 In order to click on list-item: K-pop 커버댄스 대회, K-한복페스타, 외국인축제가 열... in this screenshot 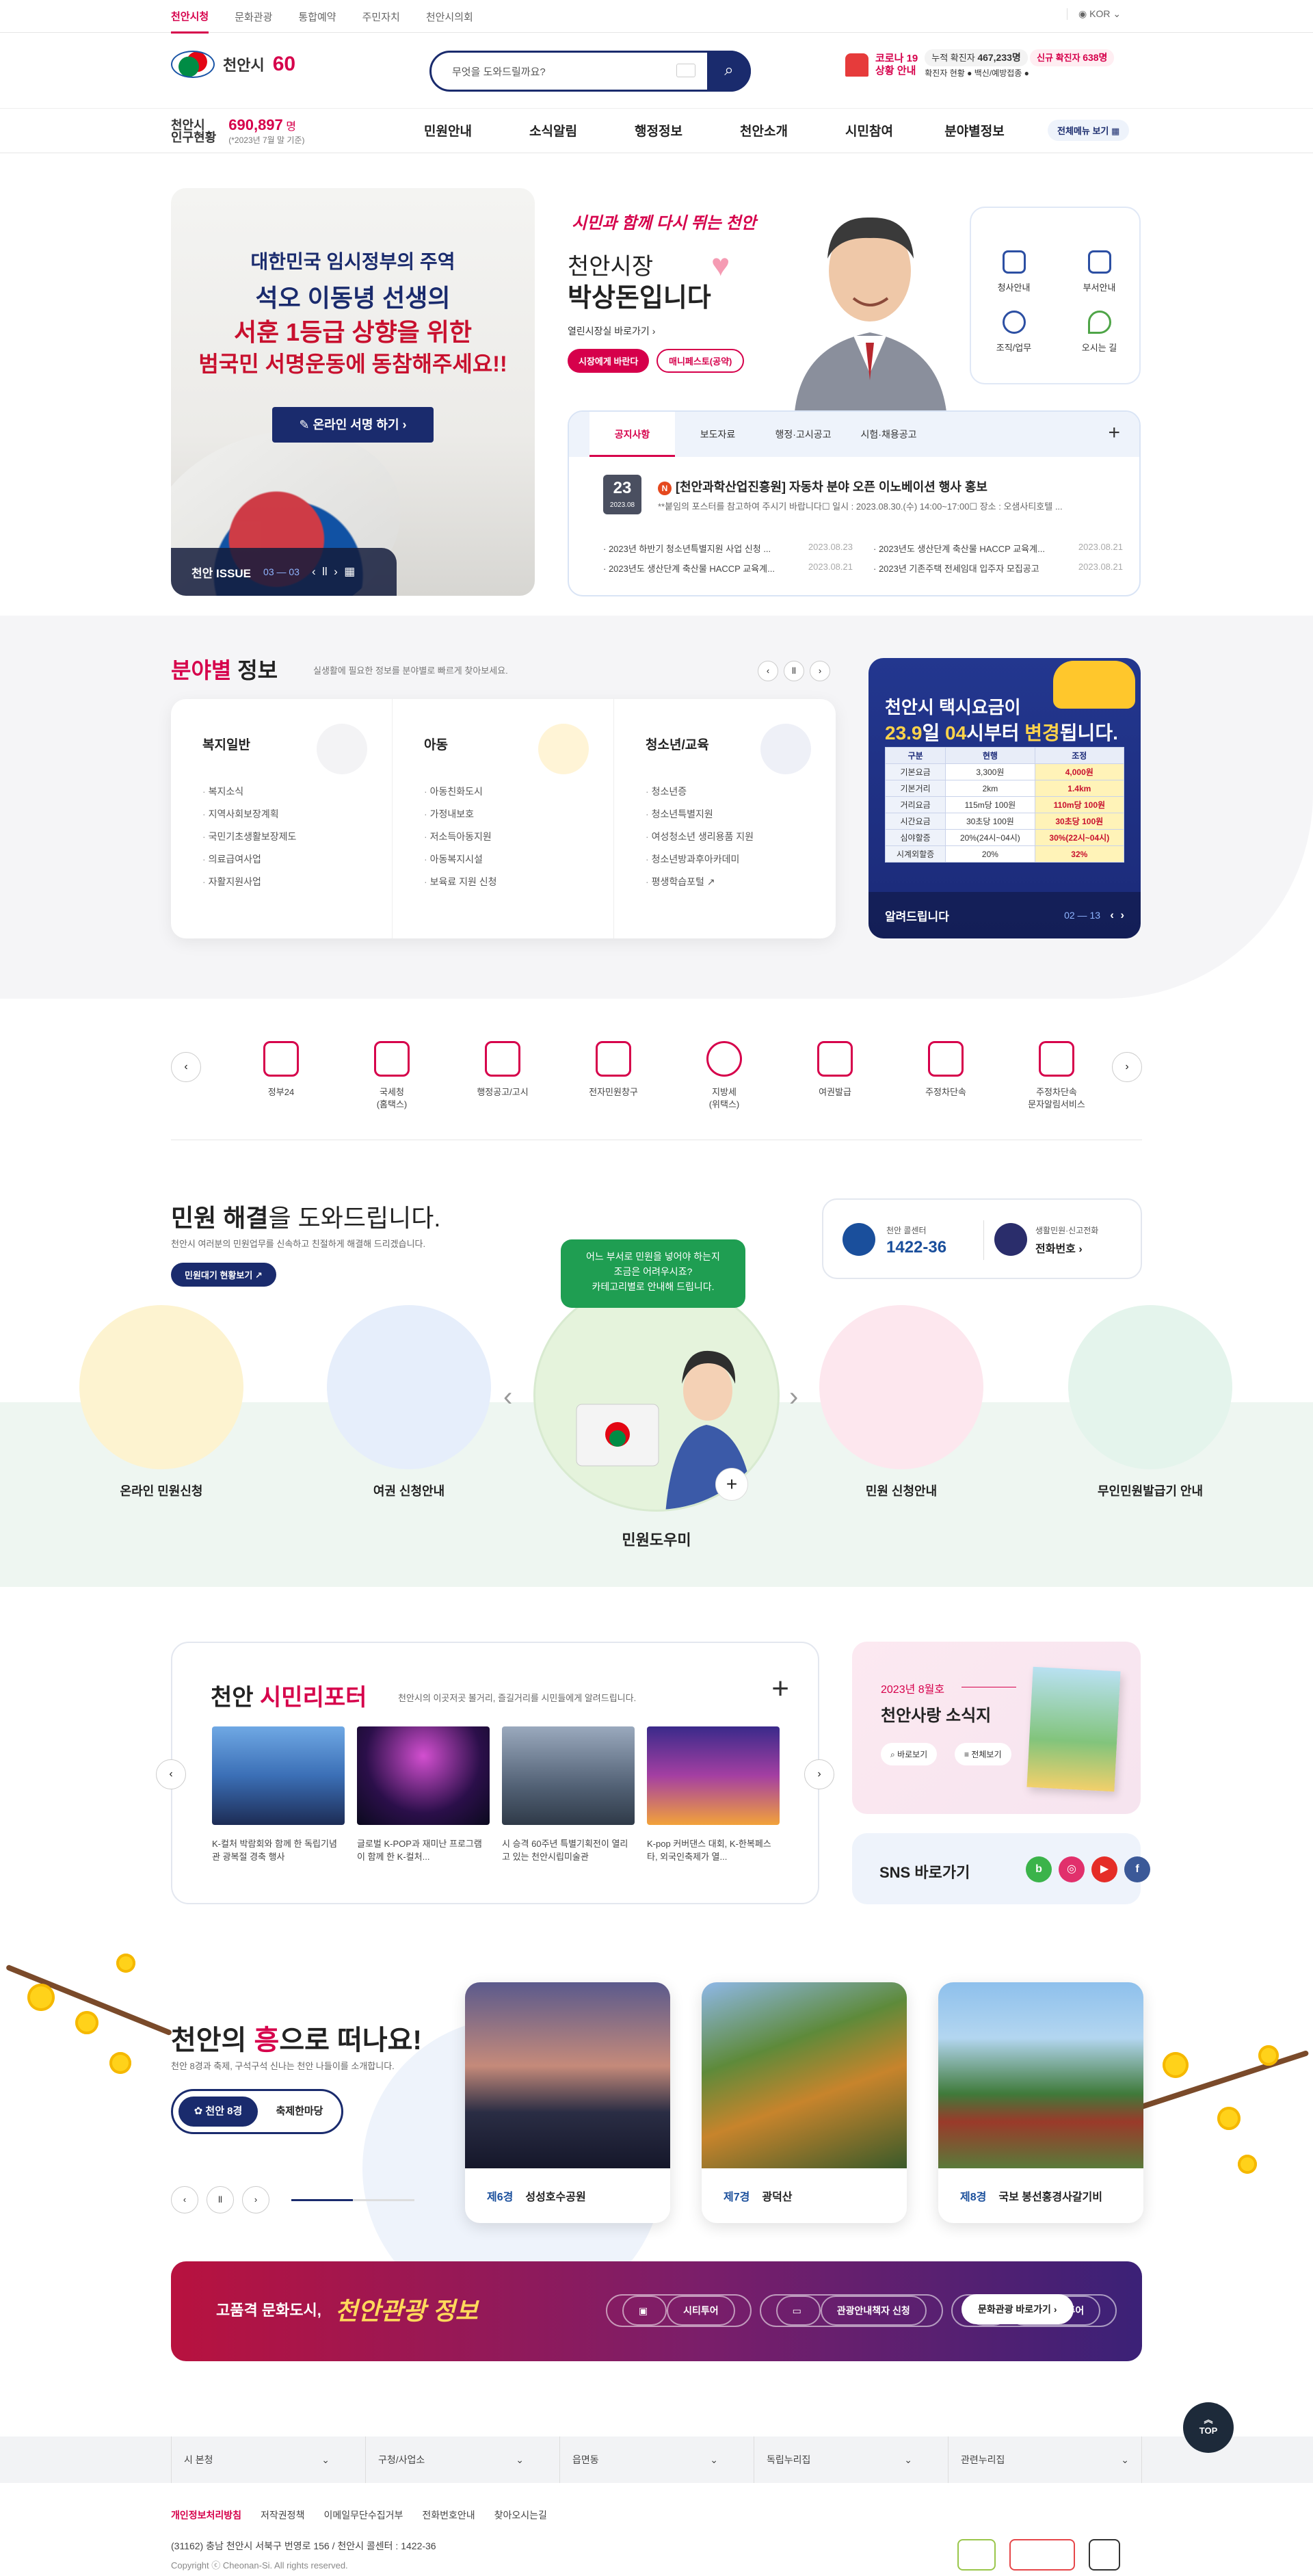, I will do `click(713, 1794)`.